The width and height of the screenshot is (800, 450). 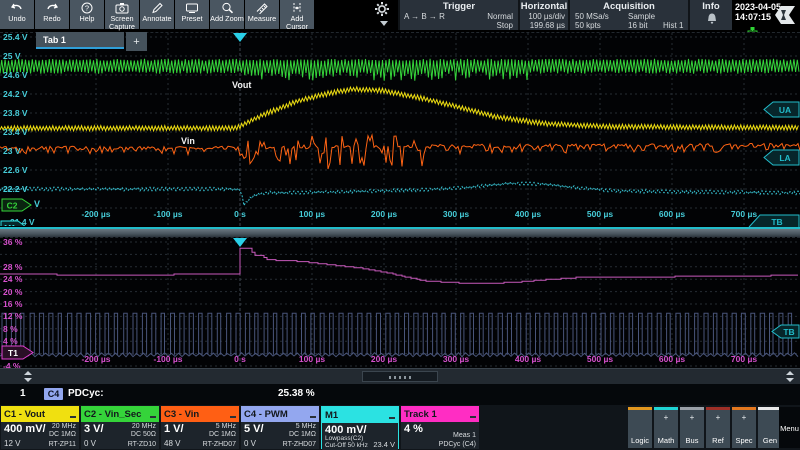 I want to click on resolution: 16 bit, so click(x=638, y=25).